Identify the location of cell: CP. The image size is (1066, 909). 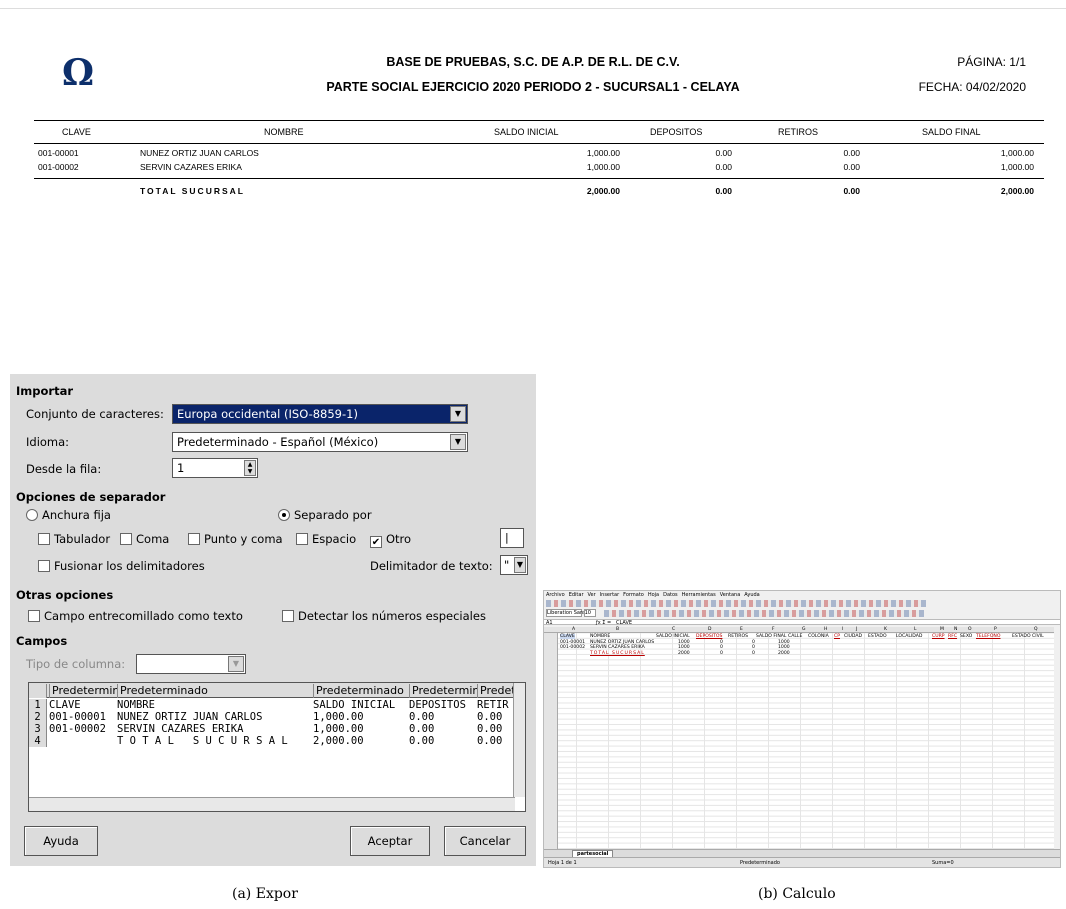
(837, 636).